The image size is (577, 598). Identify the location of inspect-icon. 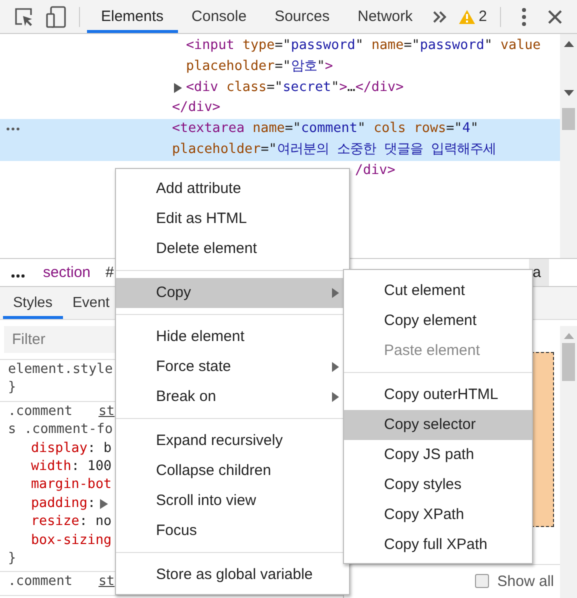
(24, 16).